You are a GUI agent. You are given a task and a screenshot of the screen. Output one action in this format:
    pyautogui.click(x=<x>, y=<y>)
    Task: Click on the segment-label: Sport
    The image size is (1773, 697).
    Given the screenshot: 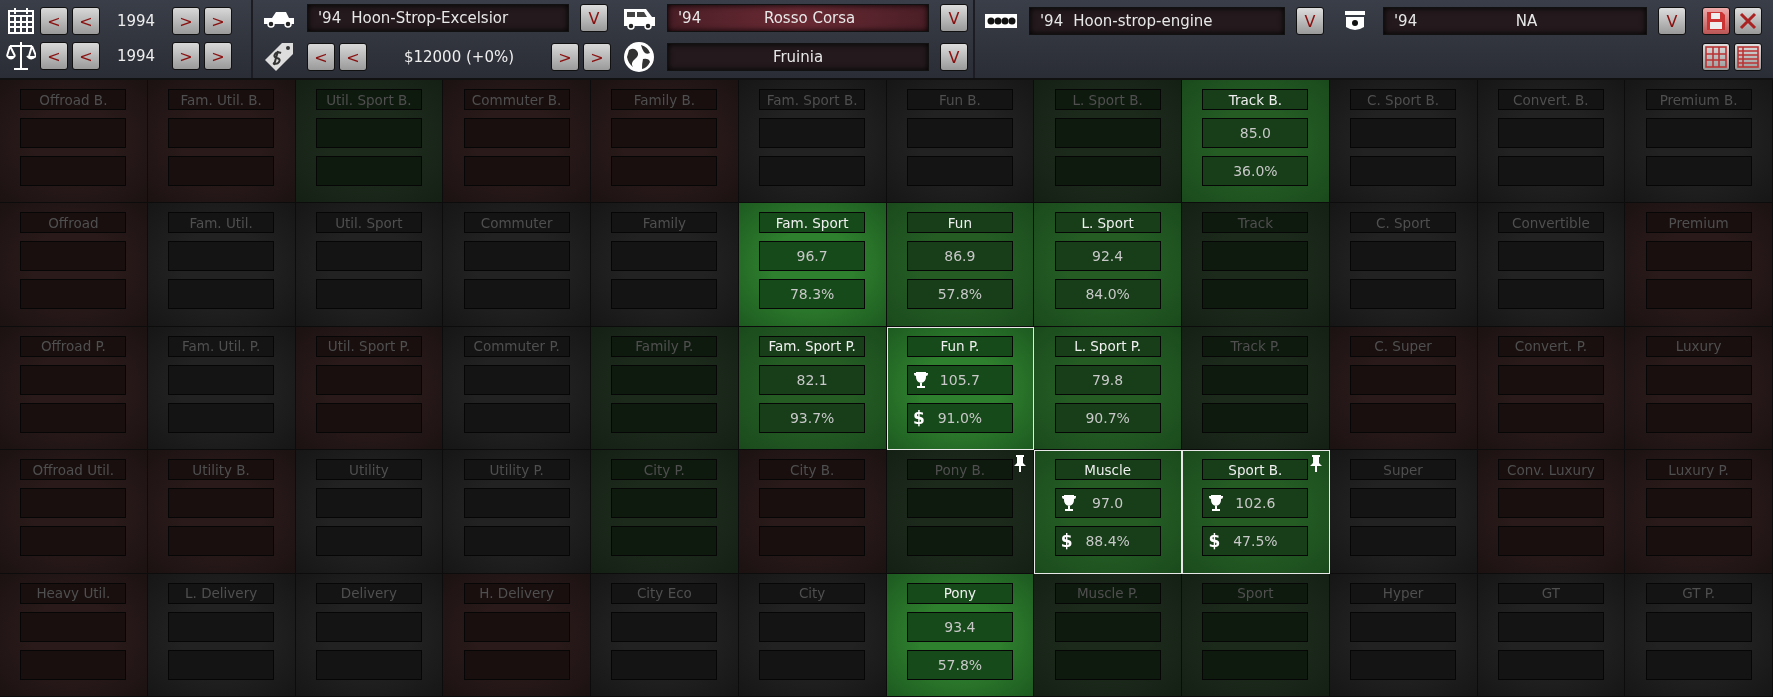 What is the action you would take?
    pyautogui.click(x=1255, y=593)
    